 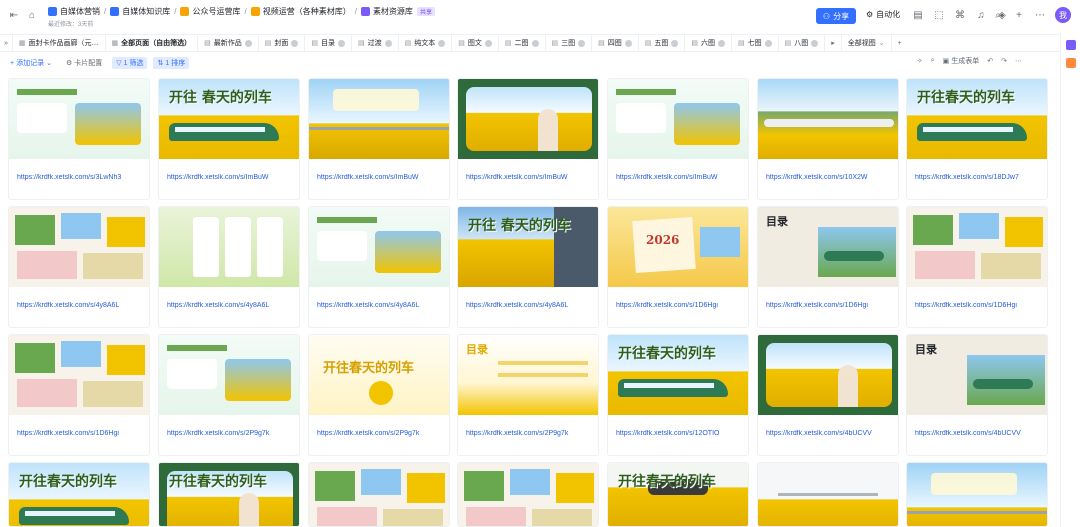 What do you see at coordinates (228, 43) in the screenshot?
I see `view-tab: ▤ 最新作品` at bounding box center [228, 43].